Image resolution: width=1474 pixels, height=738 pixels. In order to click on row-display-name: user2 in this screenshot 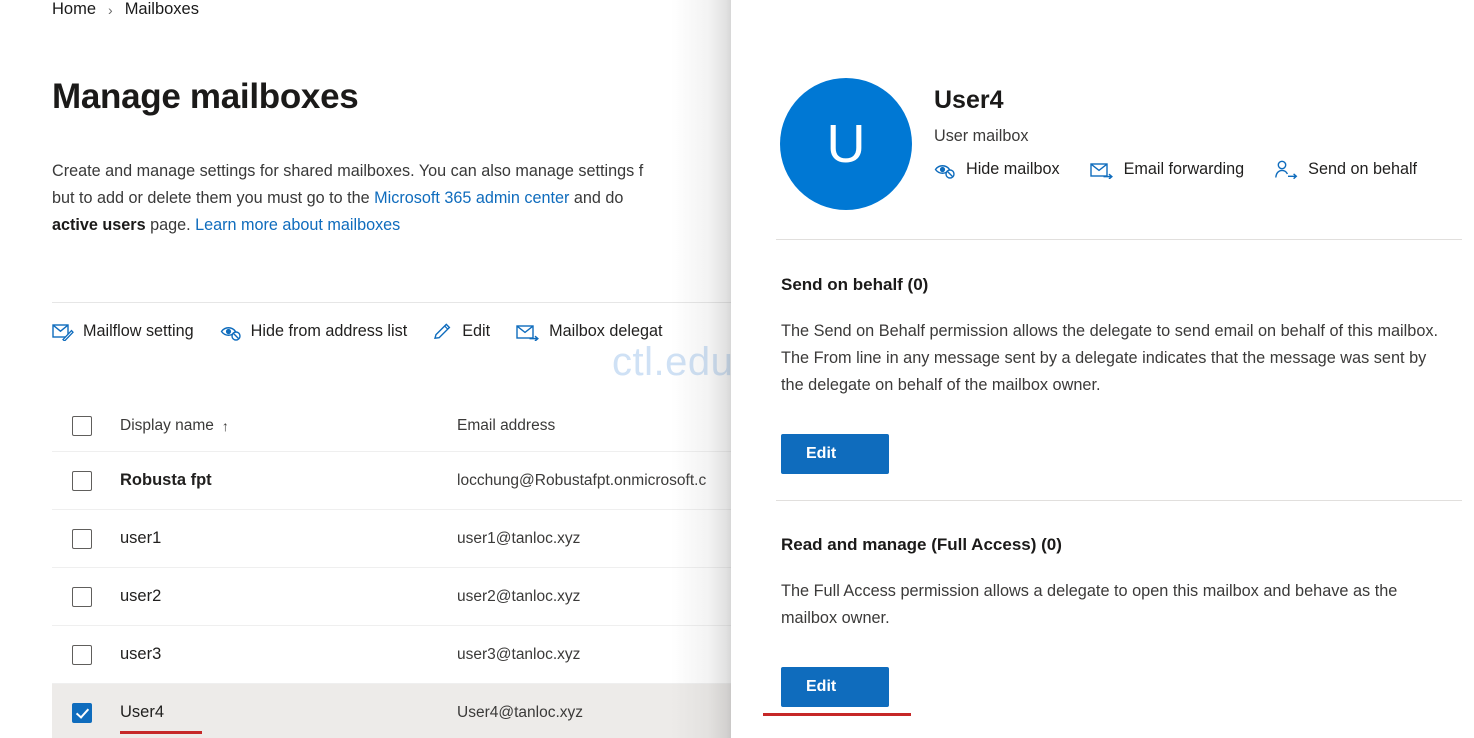, I will do `click(141, 596)`.